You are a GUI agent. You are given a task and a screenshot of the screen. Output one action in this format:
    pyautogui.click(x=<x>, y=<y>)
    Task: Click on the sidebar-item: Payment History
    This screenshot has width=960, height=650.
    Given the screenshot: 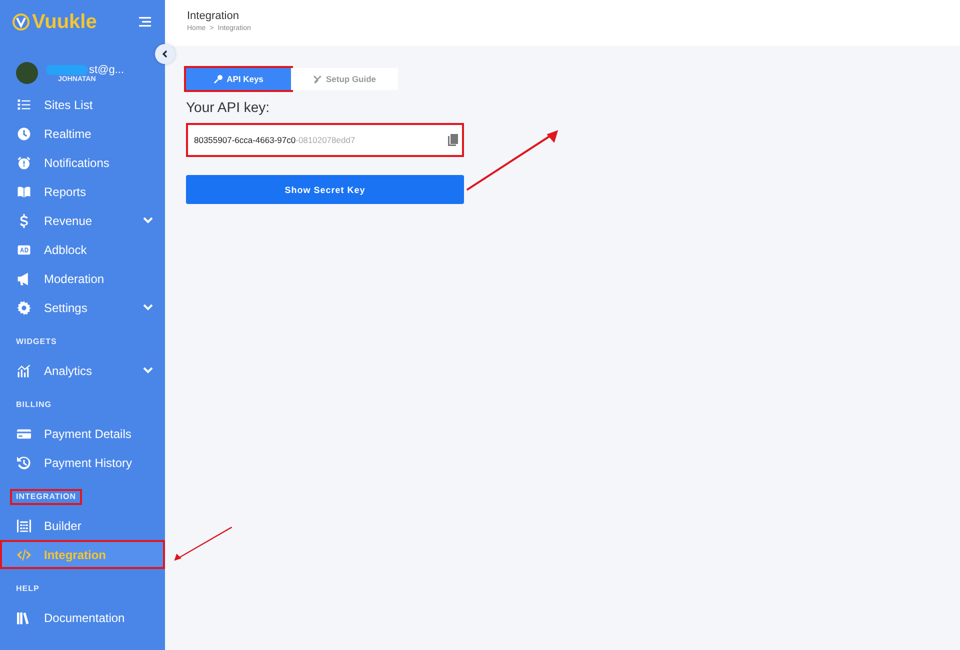 What is the action you would take?
    pyautogui.click(x=82, y=462)
    